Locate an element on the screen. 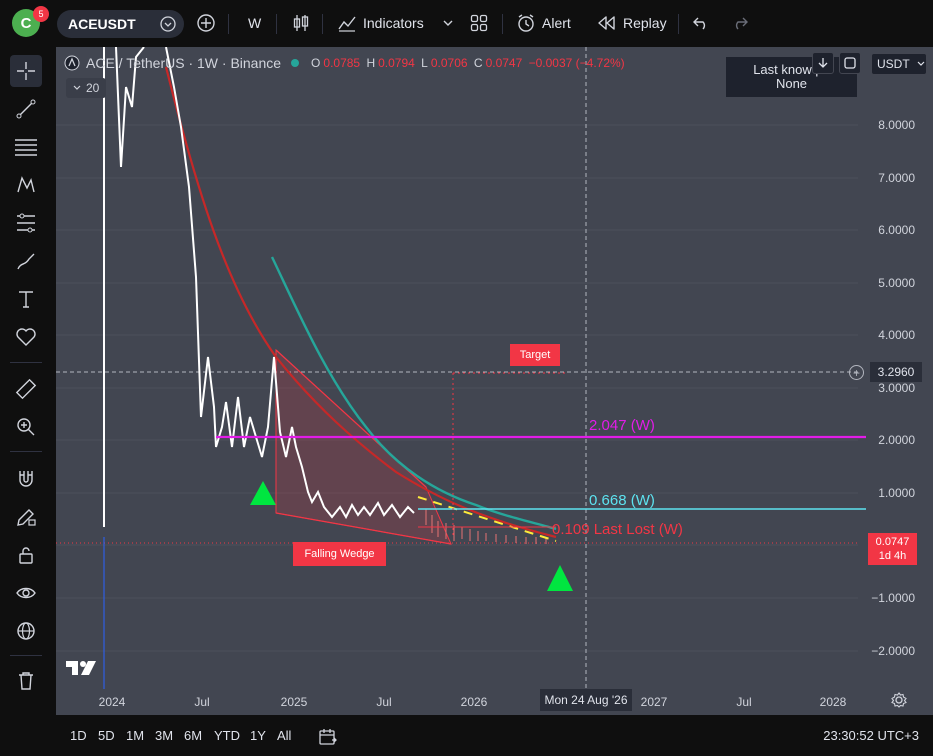  interval-label: W is located at coordinates (255, 23).